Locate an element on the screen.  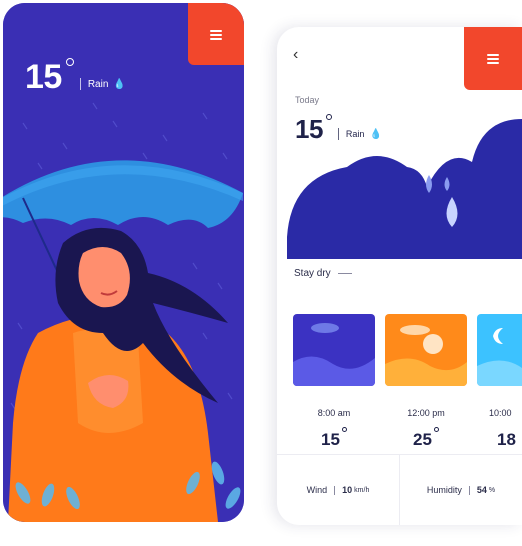
wind-stat: Wind 10 km/h is located at coordinates (338, 490).